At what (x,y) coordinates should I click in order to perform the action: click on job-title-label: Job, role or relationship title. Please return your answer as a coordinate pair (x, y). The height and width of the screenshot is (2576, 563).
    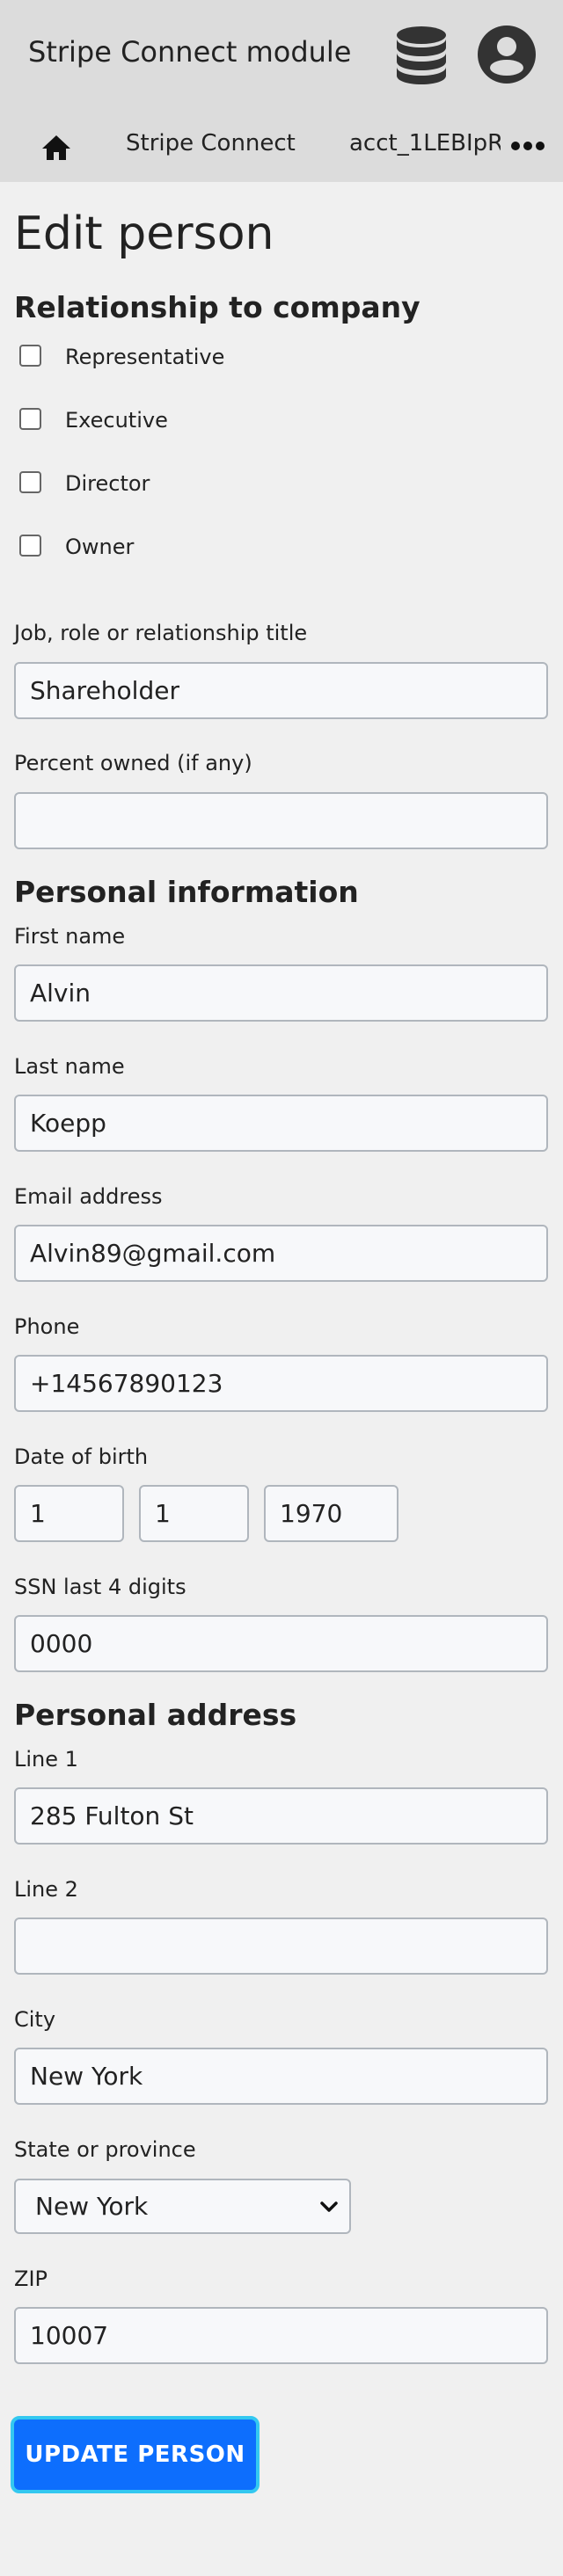
    Looking at the image, I should click on (161, 633).